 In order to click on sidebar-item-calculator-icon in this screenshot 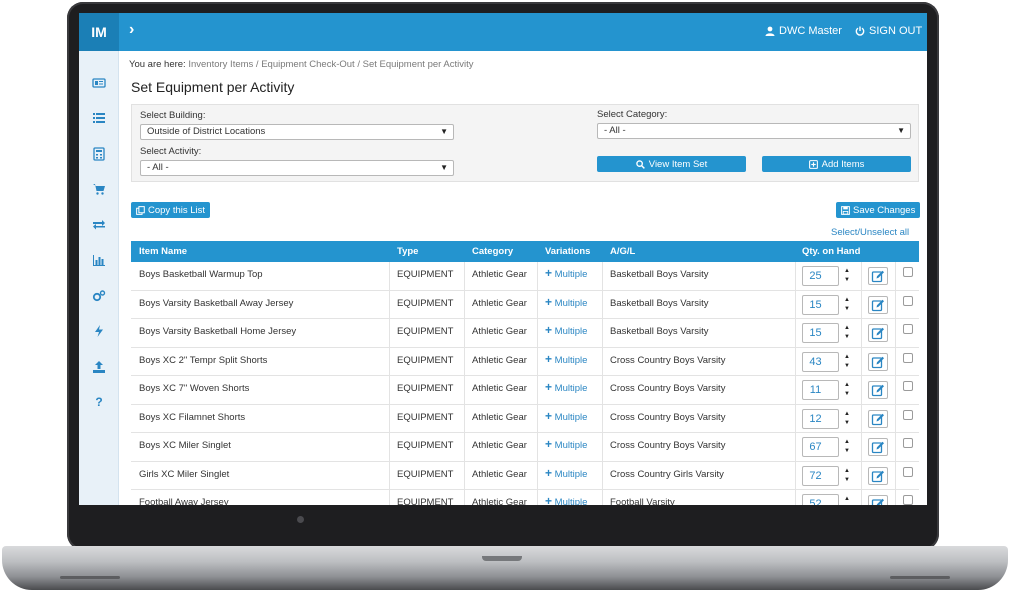, I will do `click(99, 154)`.